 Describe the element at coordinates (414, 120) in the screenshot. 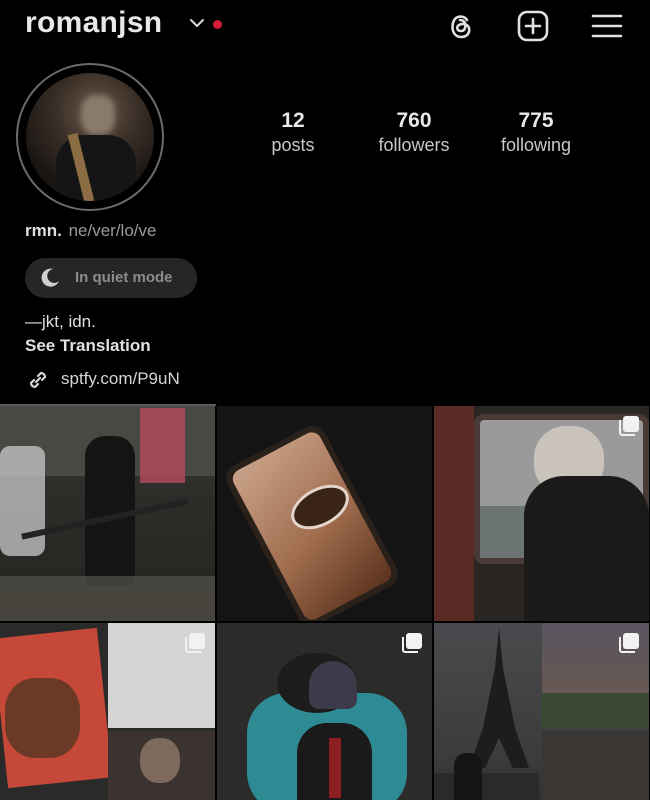

I see `followers-number: 760` at that location.